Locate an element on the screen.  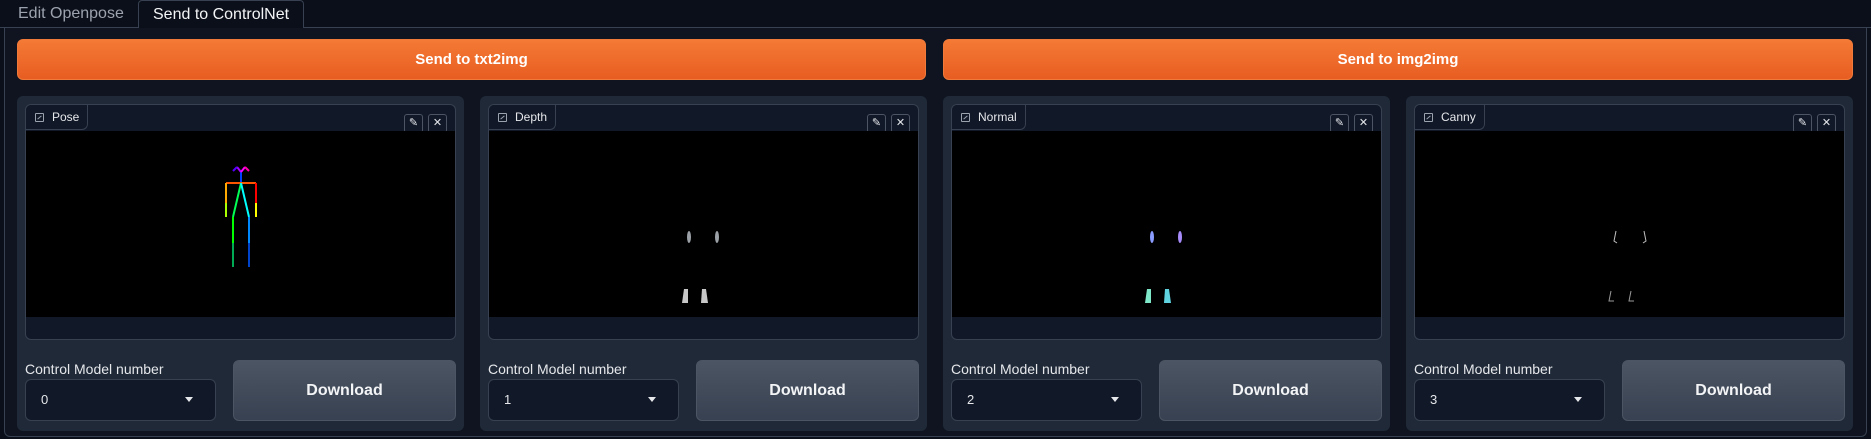
tab-bar: Edit Openpose Send to ControlNet is located at coordinates (935, 14).